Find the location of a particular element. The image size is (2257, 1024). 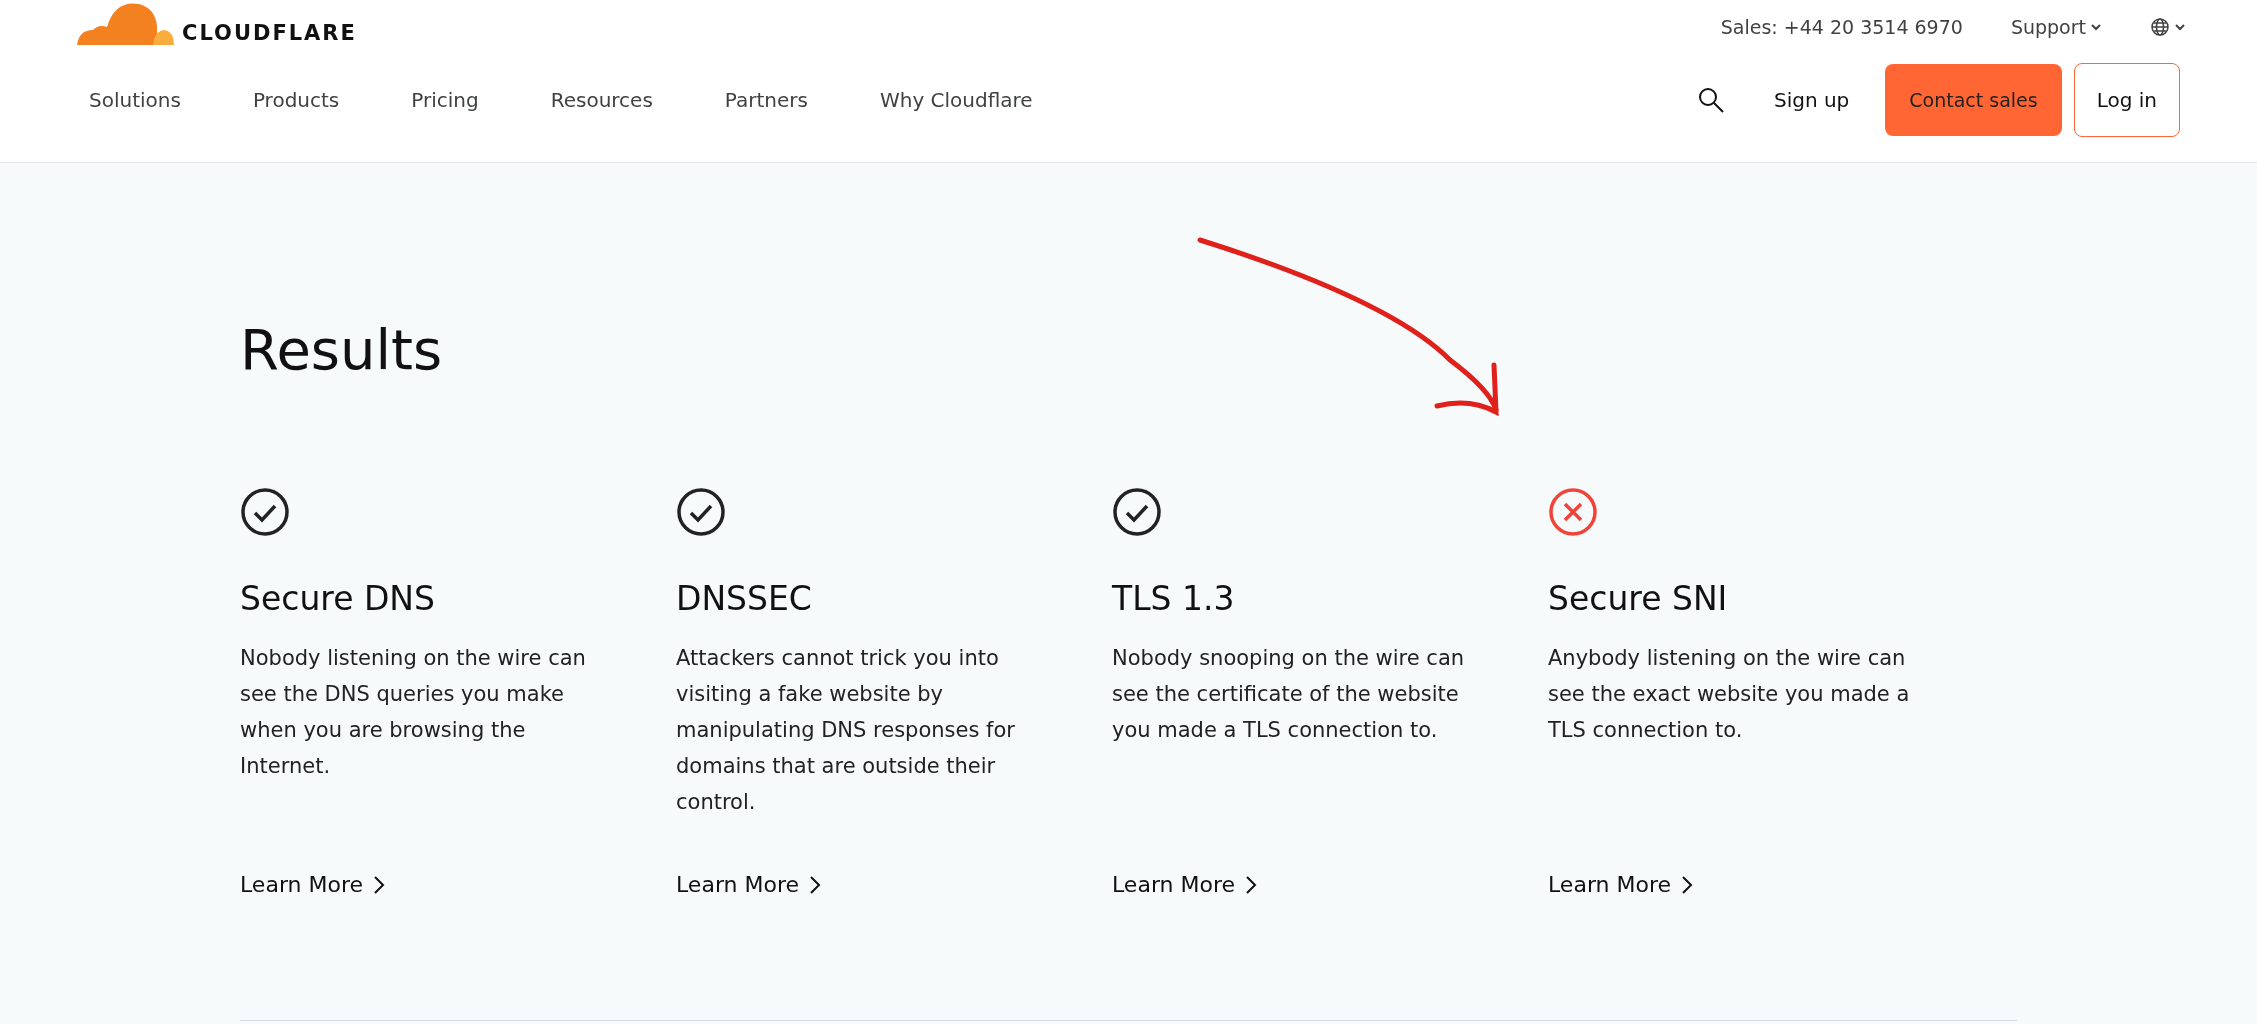

result-title: DNSSEC is located at coordinates (744, 599).